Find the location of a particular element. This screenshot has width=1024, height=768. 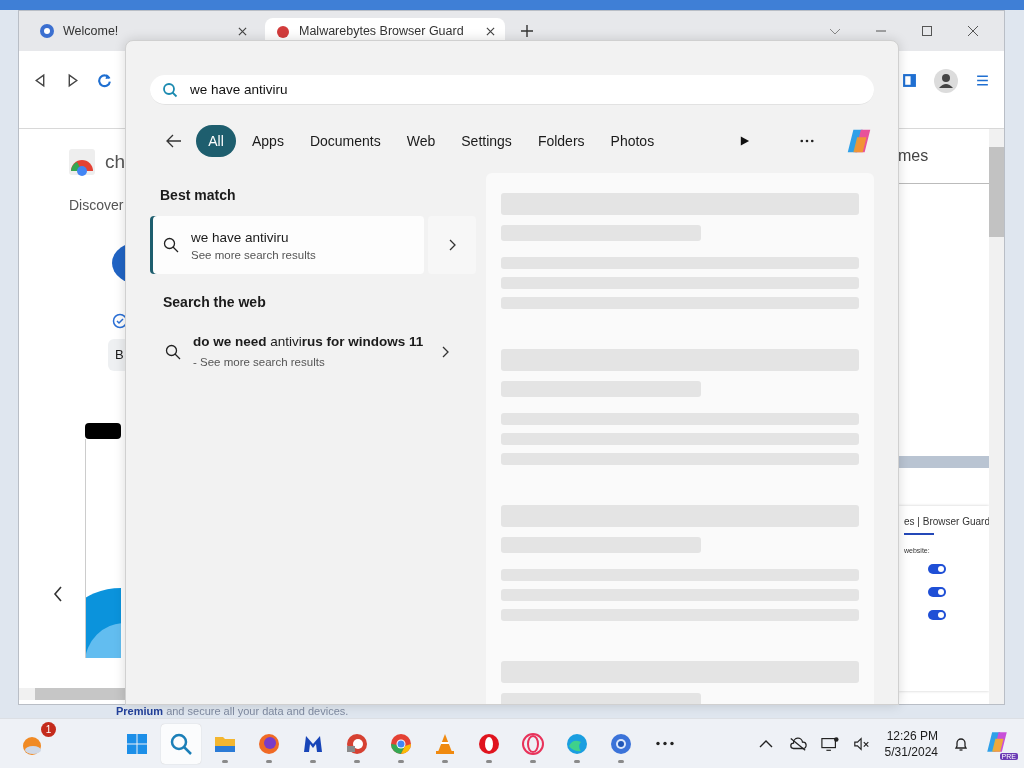

web-suggestion: do we need antivirus for windows 11 - See more search results is located at coordinates (311, 352).